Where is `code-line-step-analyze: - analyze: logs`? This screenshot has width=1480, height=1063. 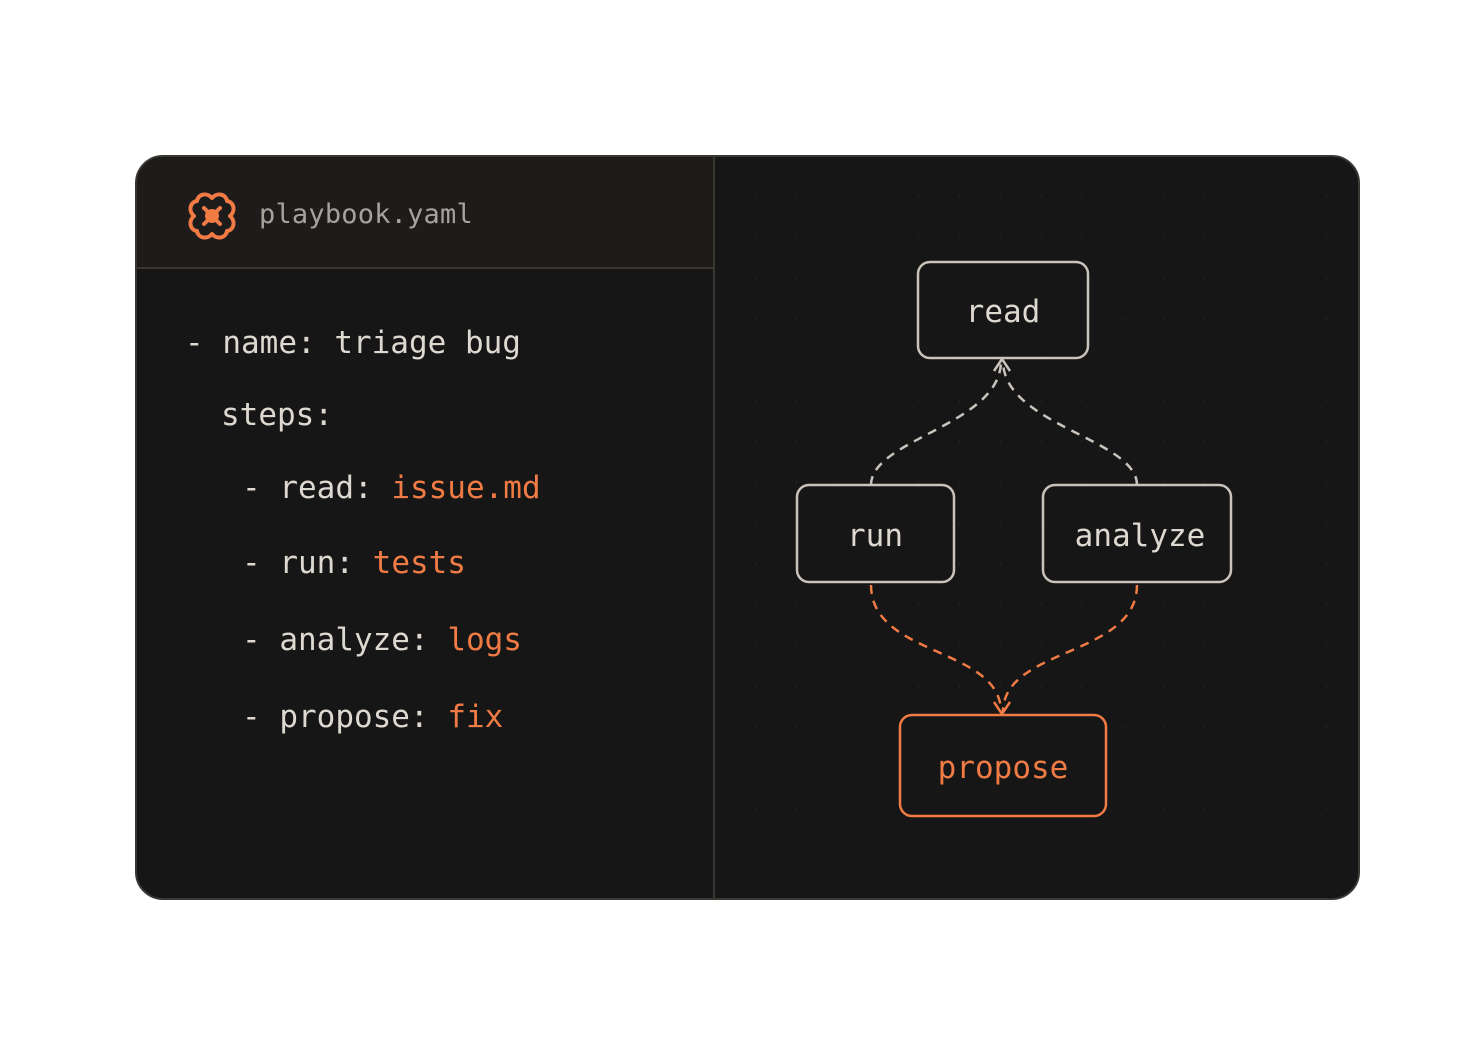
code-line-step-analyze: - analyze: logs is located at coordinates (382, 640).